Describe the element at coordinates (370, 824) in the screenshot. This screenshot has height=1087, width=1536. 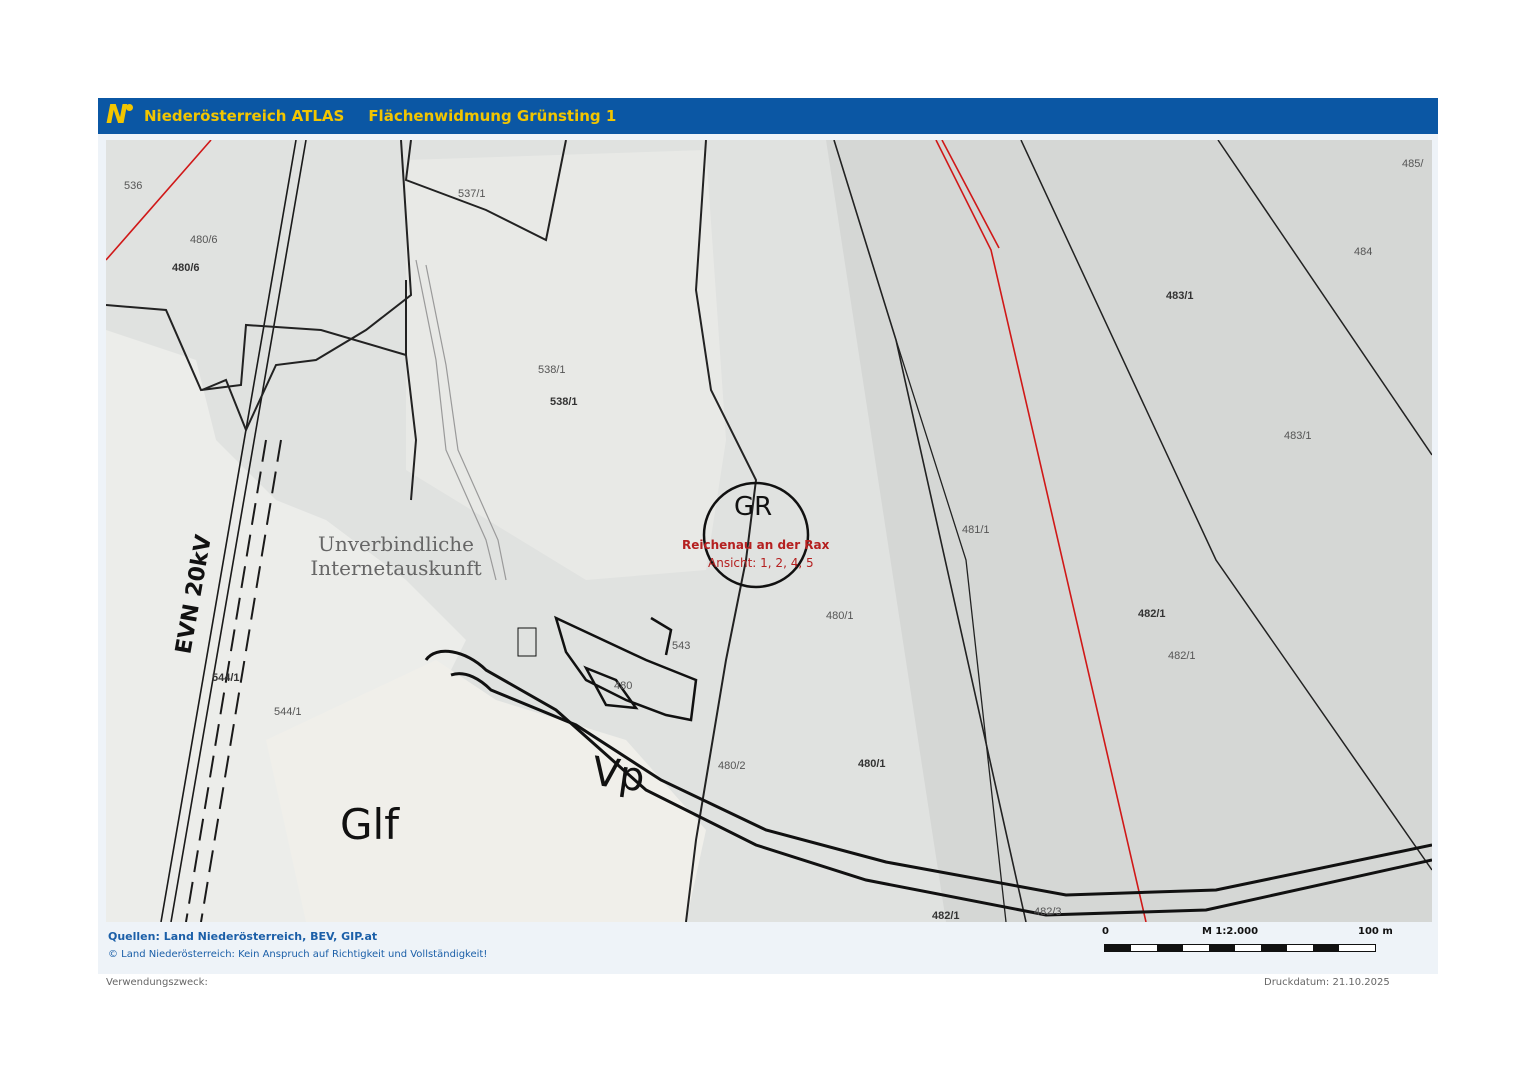
I see `zone-label-glf: Glf` at that location.